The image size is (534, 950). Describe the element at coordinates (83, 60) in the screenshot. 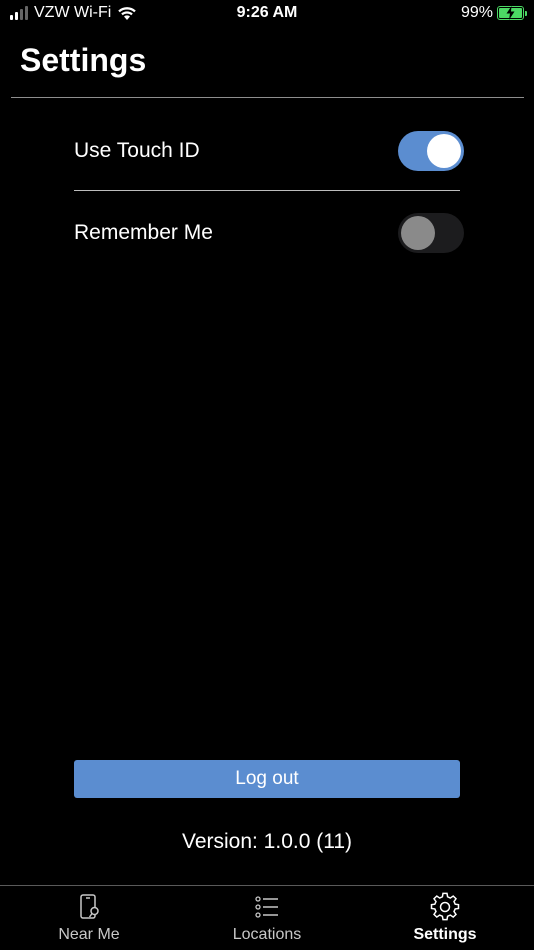

I see `page-title: Settings` at that location.